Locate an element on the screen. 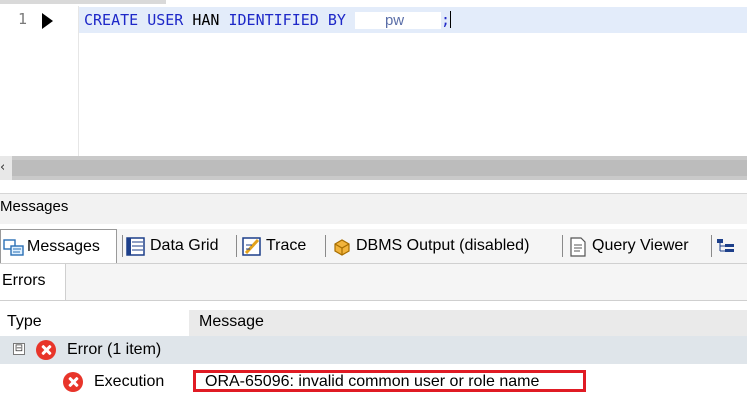  toolbar-overflow-button is located at coordinates (728, 246).